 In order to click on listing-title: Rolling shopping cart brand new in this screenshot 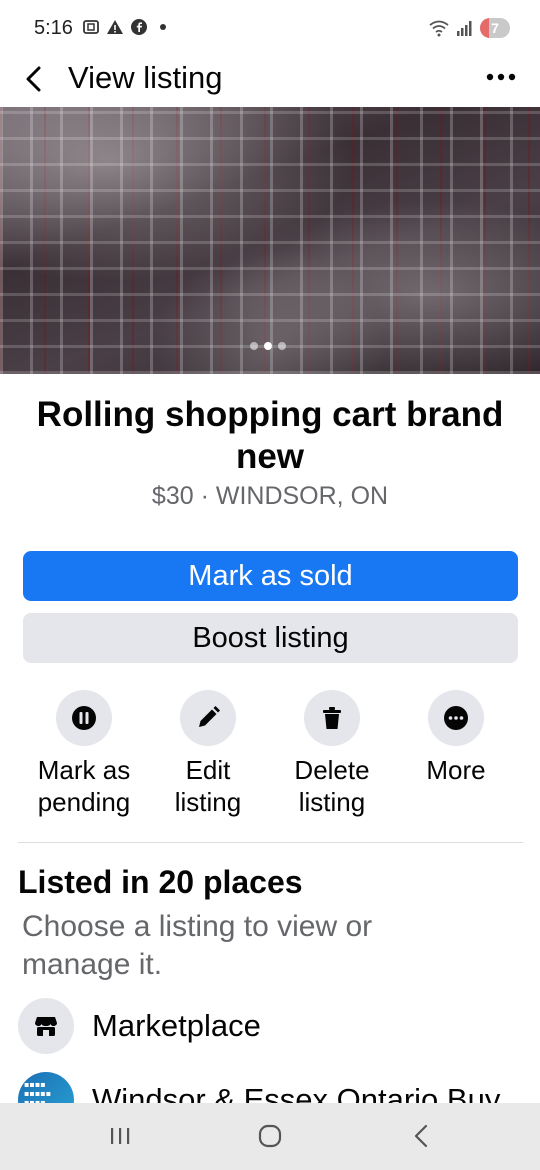, I will do `click(270, 435)`.